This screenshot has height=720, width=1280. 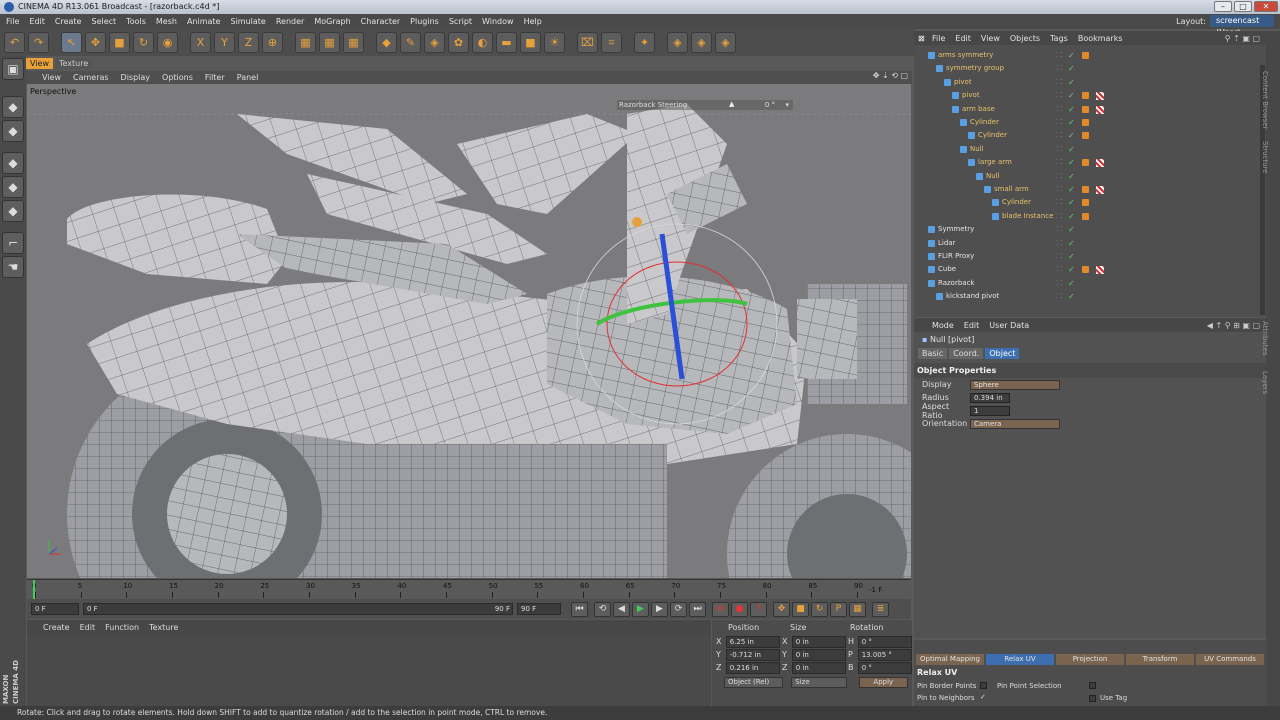 What do you see at coordinates (963, 38) in the screenshot?
I see `obj-menu-edit: Edit` at bounding box center [963, 38].